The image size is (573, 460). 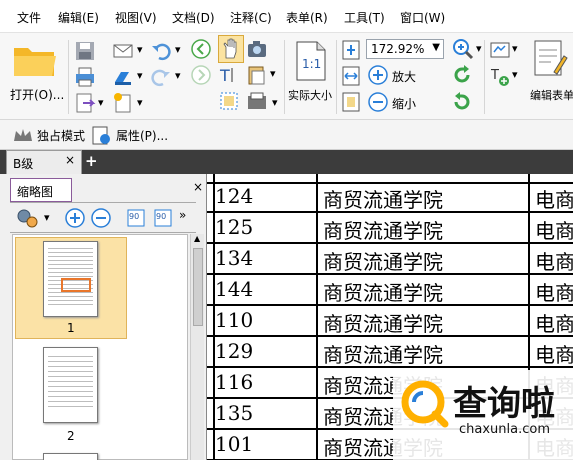 I want to click on rotate-left-icon, so click(x=462, y=75).